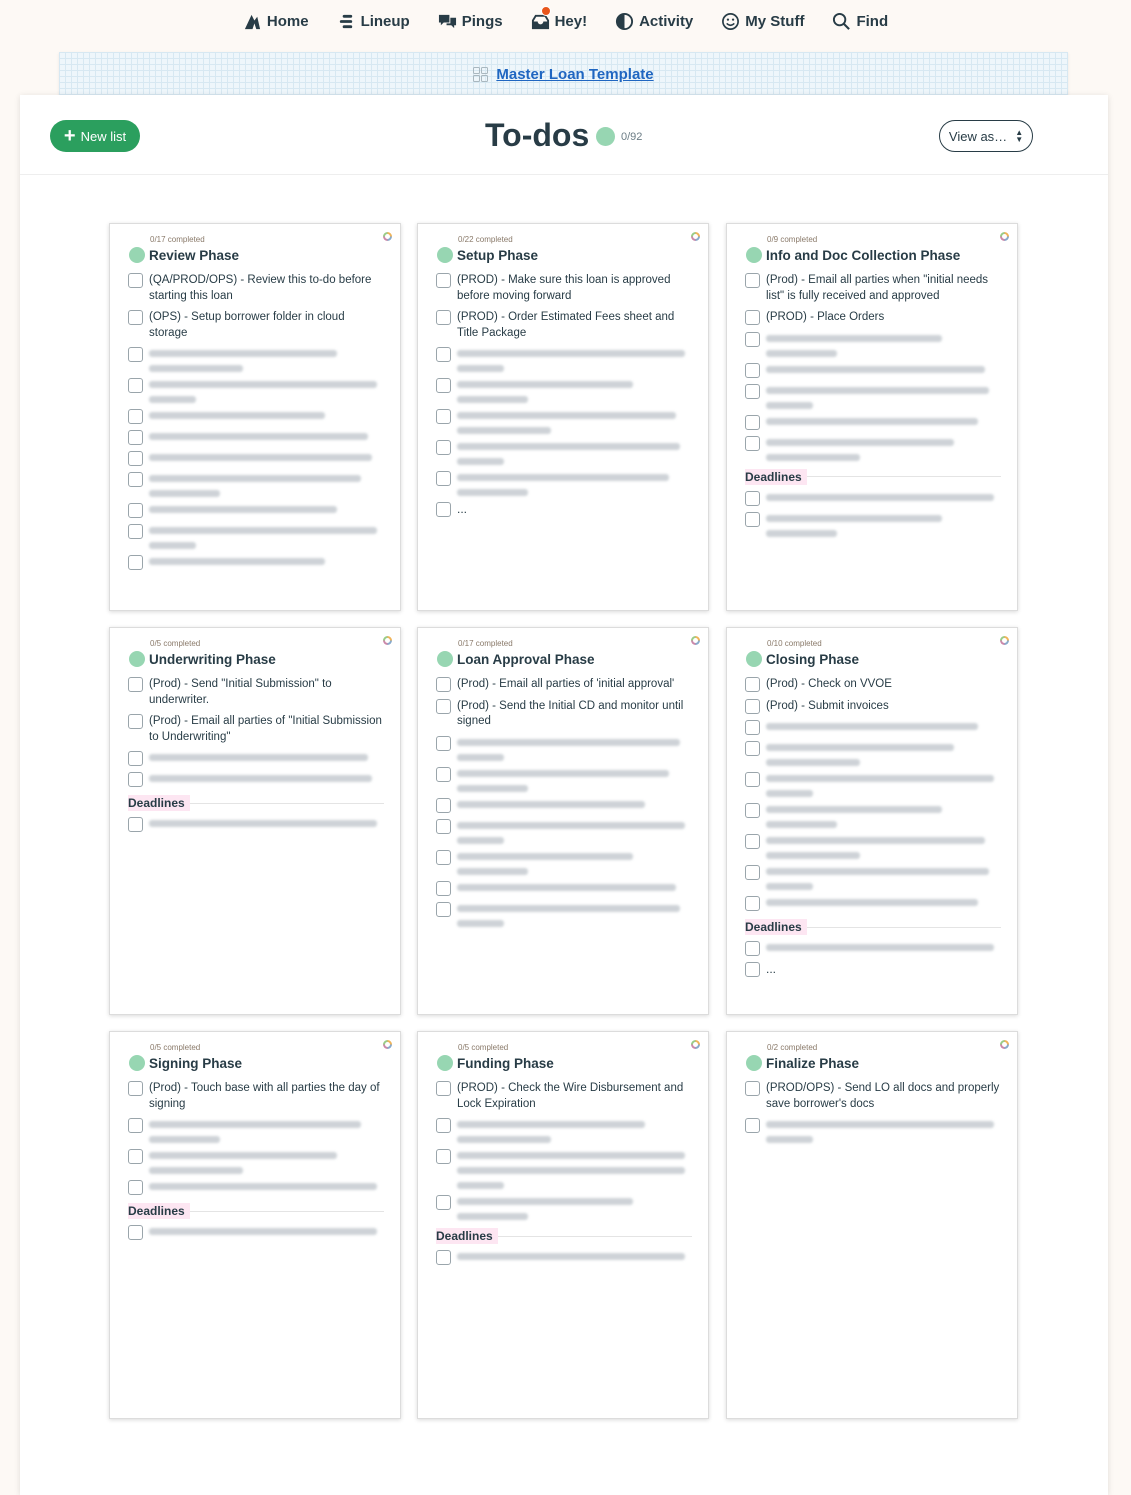  I want to click on list-title: Finalize Phase, so click(812, 1063).